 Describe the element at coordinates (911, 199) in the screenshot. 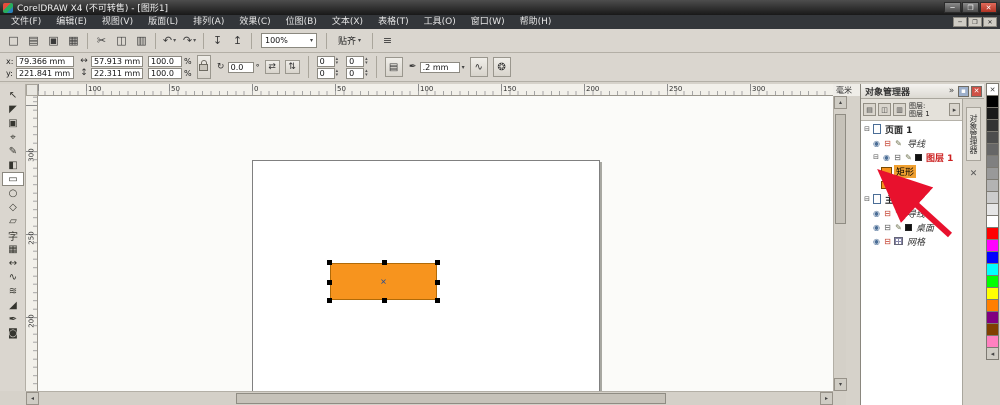

I see `tree-row-master-page: ⊟ 主页面` at that location.